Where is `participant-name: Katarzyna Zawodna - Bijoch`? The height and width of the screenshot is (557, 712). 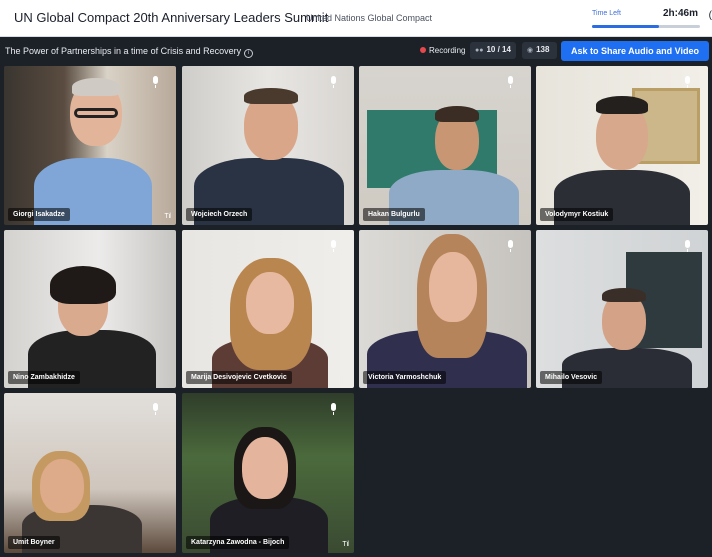 participant-name: Katarzyna Zawodna - Bijoch is located at coordinates (238, 542).